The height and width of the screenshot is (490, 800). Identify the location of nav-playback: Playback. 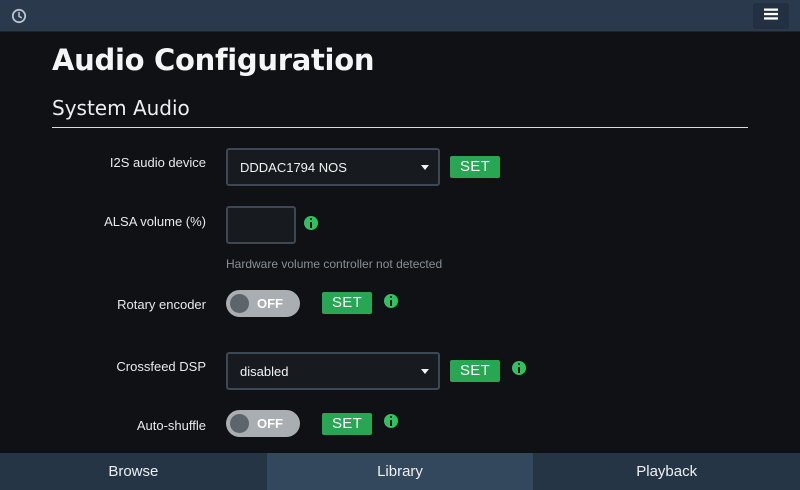
(666, 471).